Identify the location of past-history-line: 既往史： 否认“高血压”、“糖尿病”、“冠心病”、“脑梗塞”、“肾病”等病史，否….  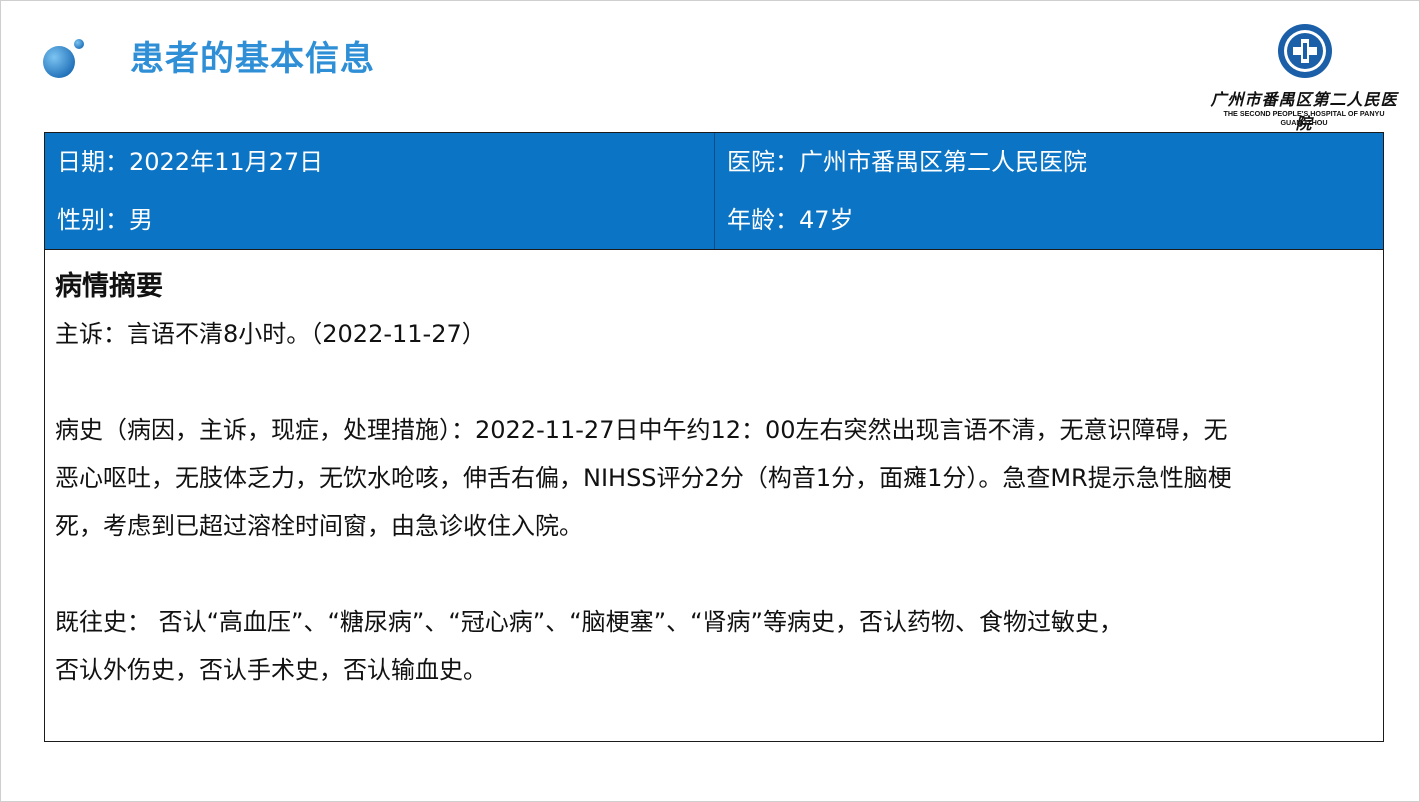
(589, 622).